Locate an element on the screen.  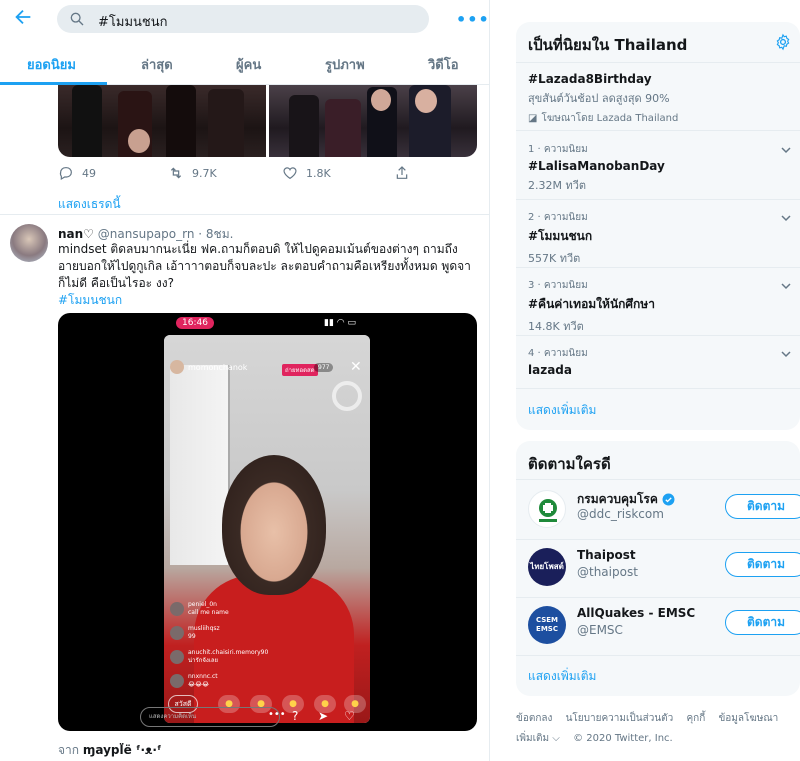
trend-count: 557K ทวีต is located at coordinates (554, 258).